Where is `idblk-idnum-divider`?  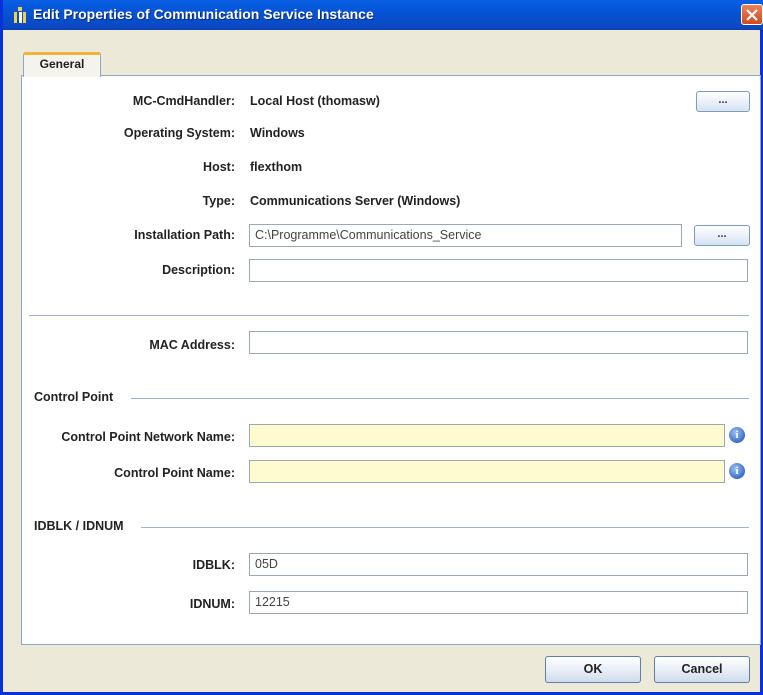 idblk-idnum-divider is located at coordinates (445, 527).